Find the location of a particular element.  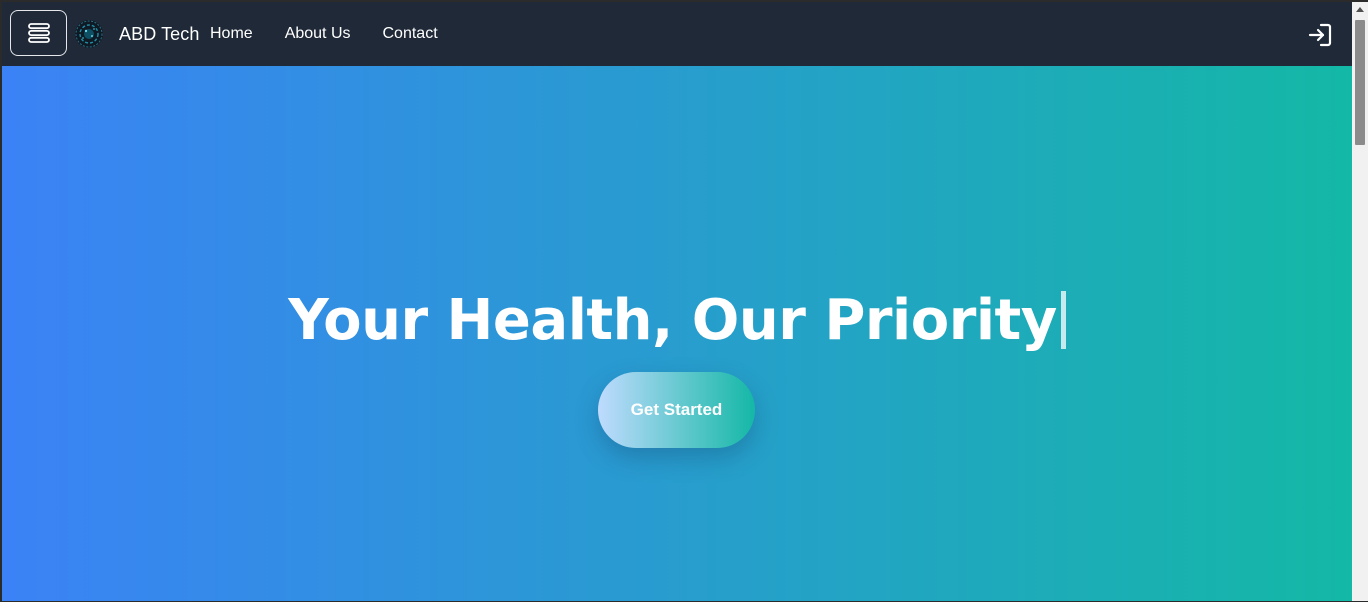

nav-links: Home About Us Contact is located at coordinates (324, 34).